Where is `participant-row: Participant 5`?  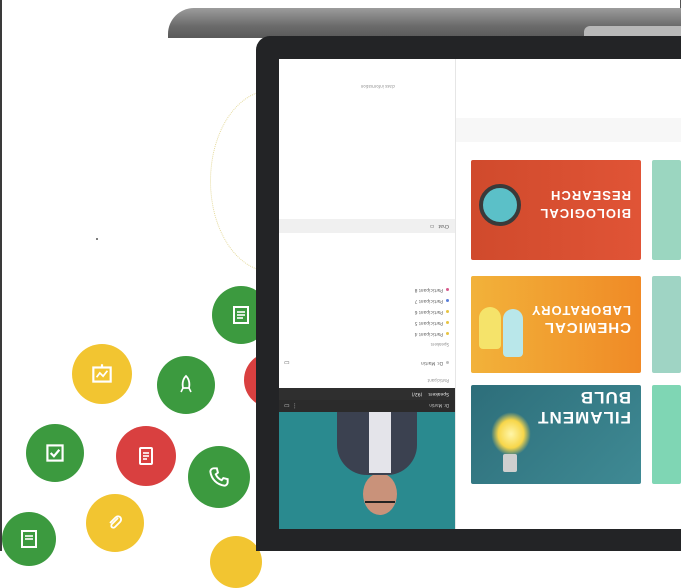
participant-row: Participant 5 is located at coordinates (432, 322).